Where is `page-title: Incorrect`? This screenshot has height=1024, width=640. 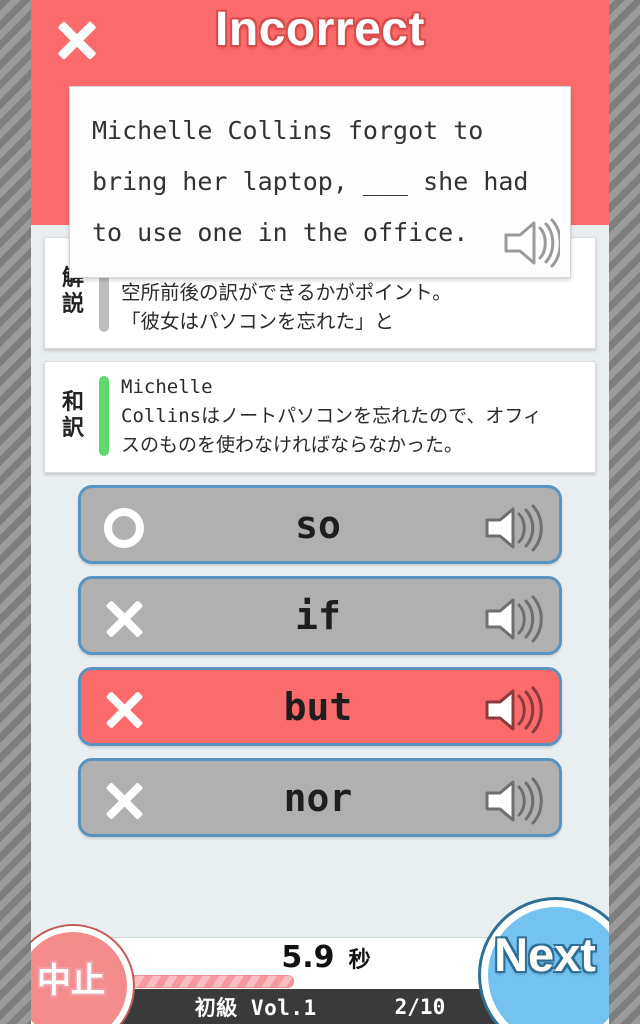
page-title: Incorrect is located at coordinates (320, 29).